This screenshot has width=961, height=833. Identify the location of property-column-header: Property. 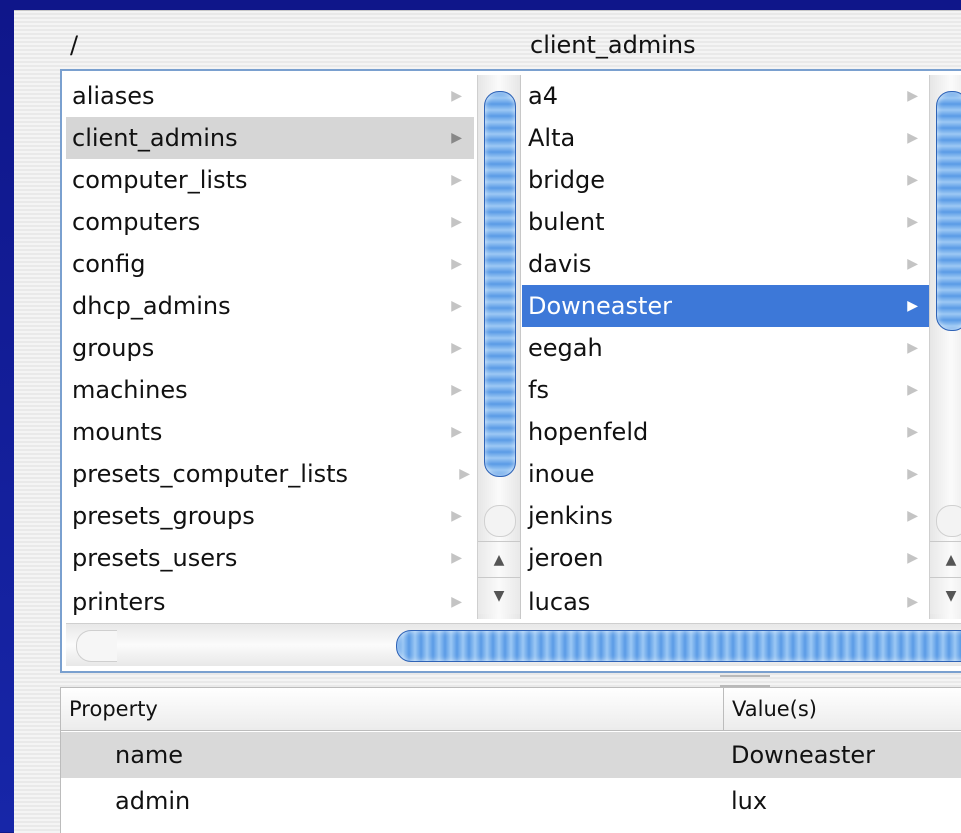
(113, 709).